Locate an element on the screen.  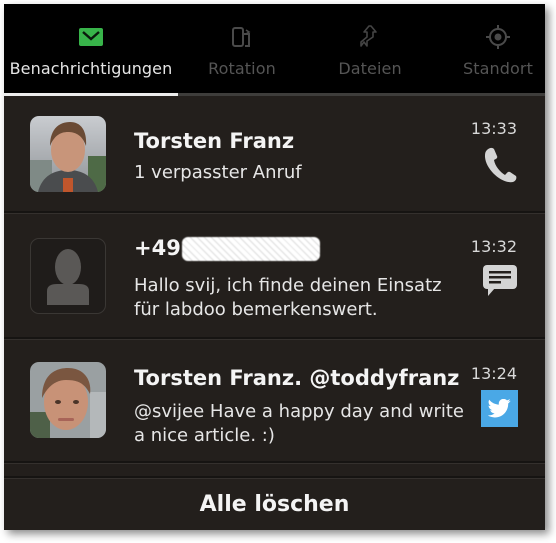
notification-title: +49 is located at coordinates (227, 248).